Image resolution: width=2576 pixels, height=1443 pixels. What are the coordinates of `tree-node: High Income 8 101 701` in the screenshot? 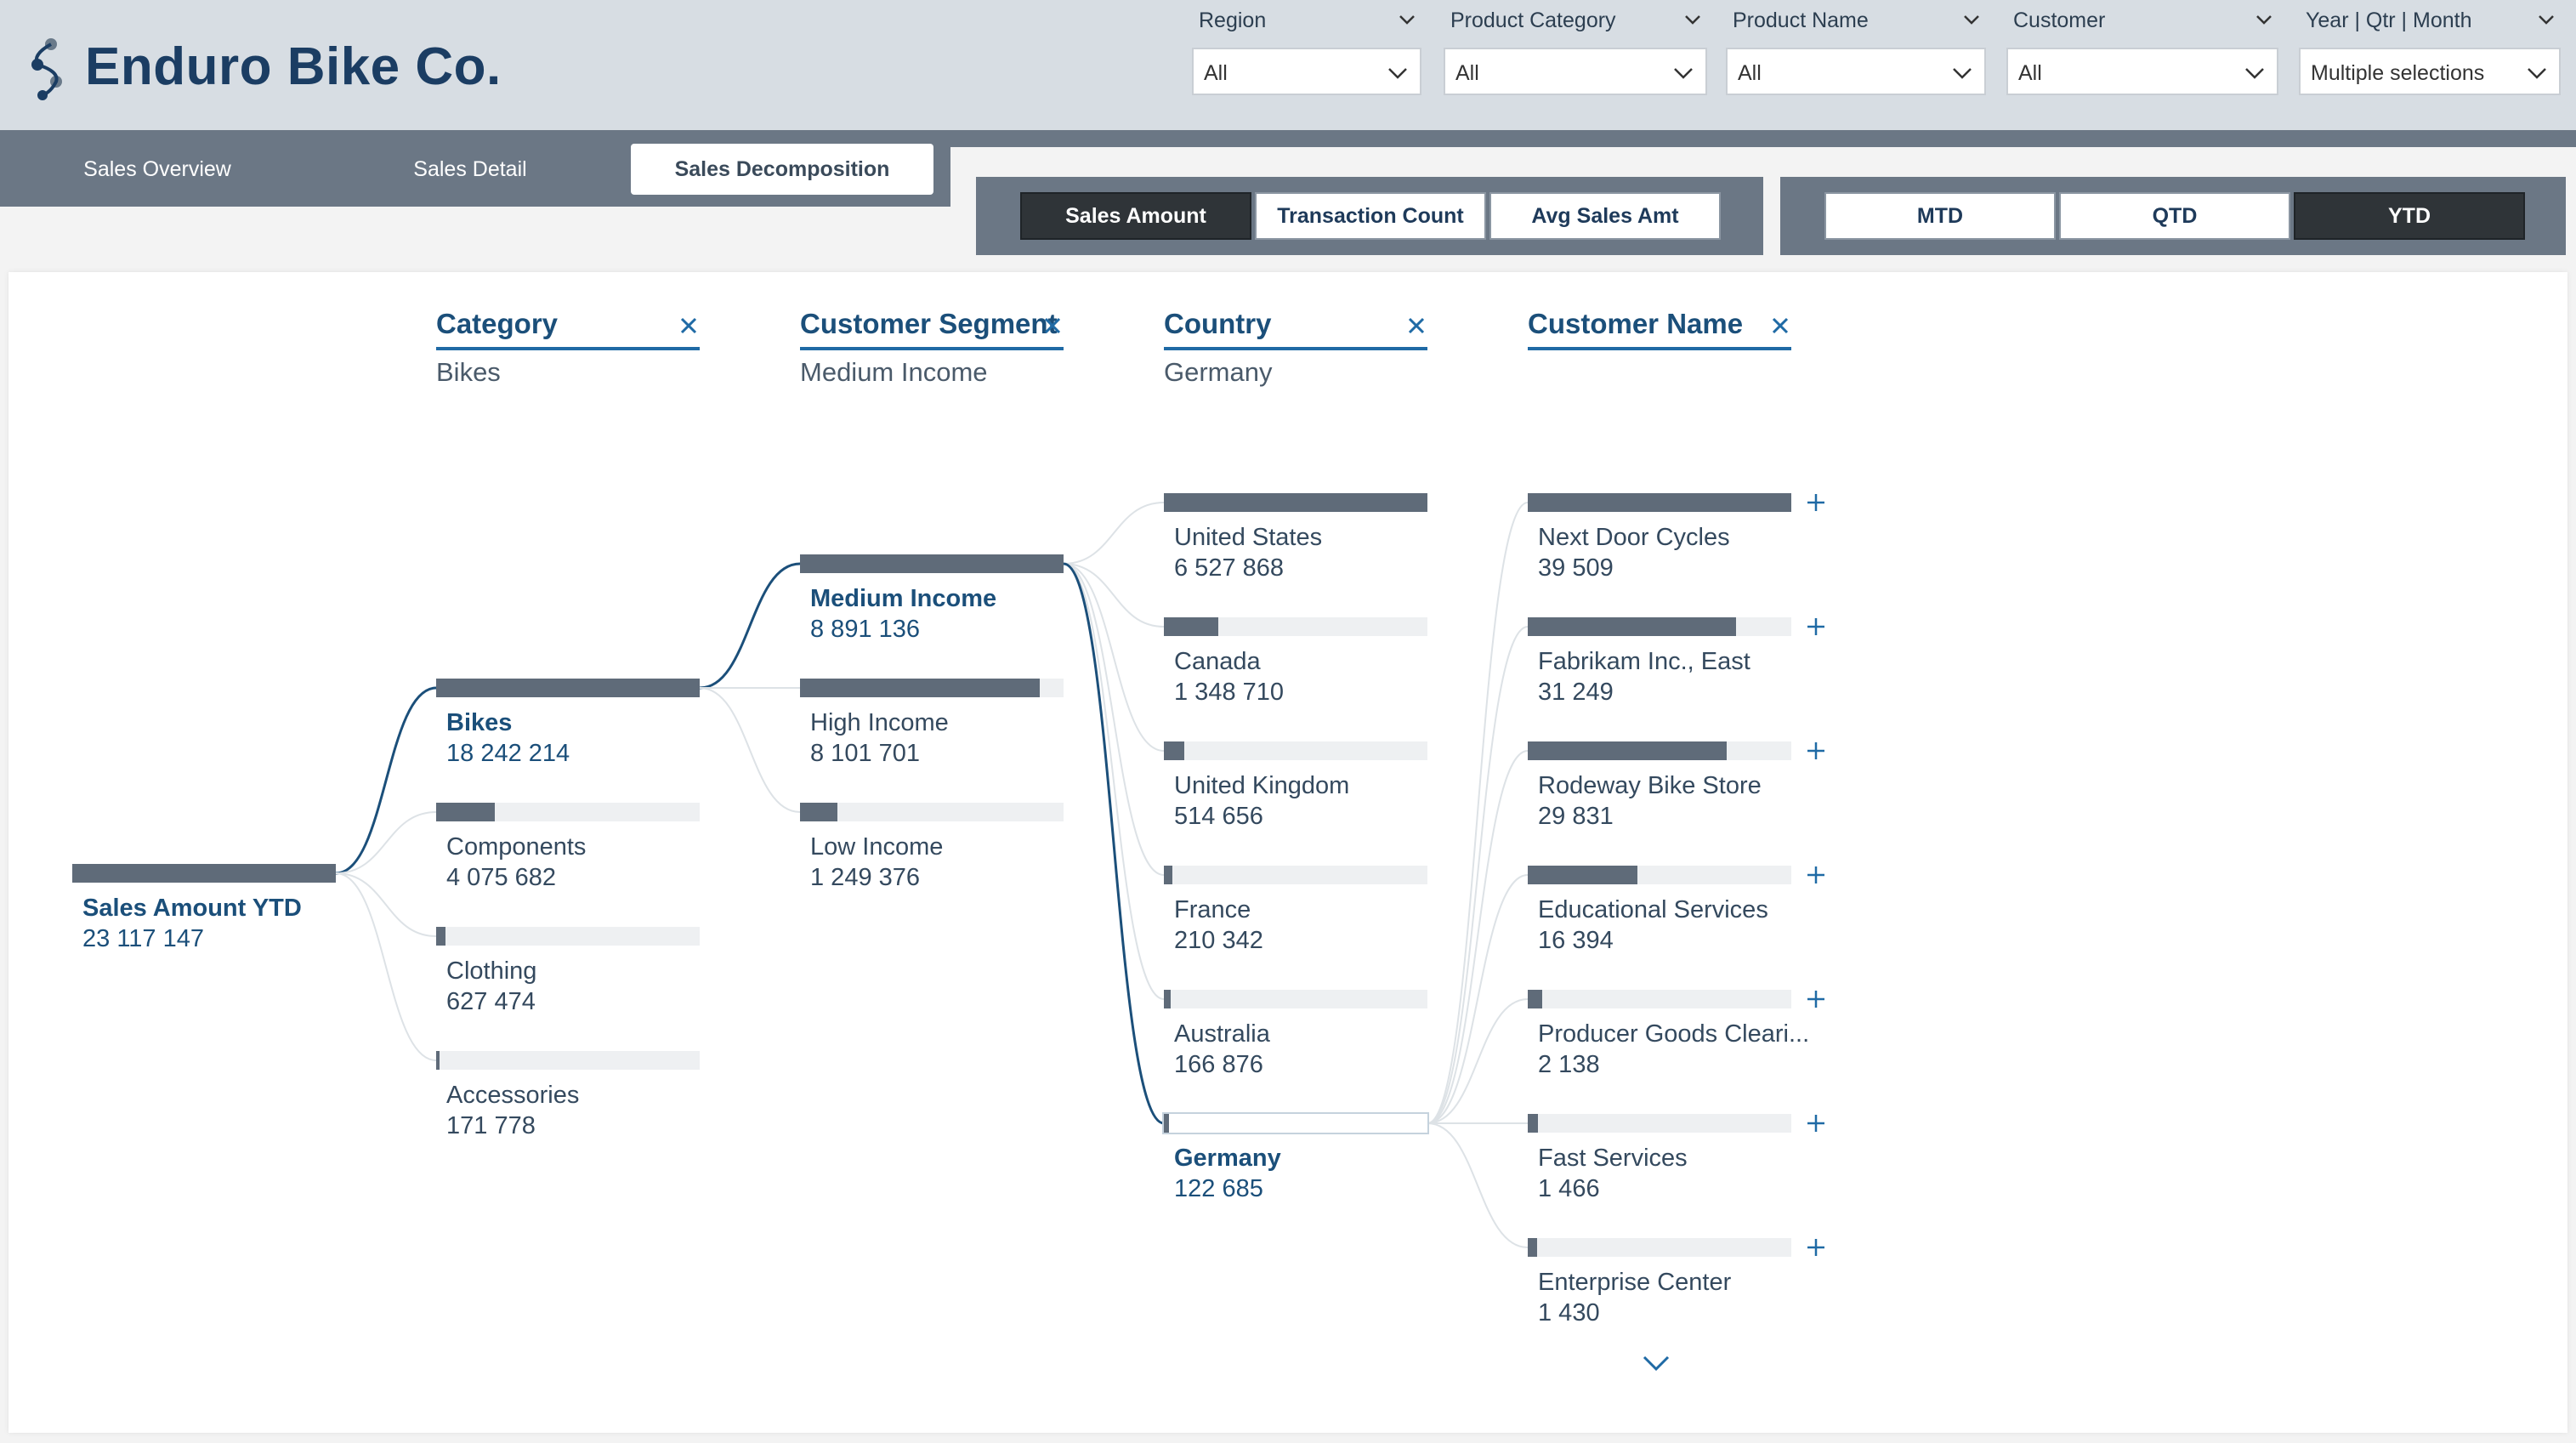 It's located at (932, 725).